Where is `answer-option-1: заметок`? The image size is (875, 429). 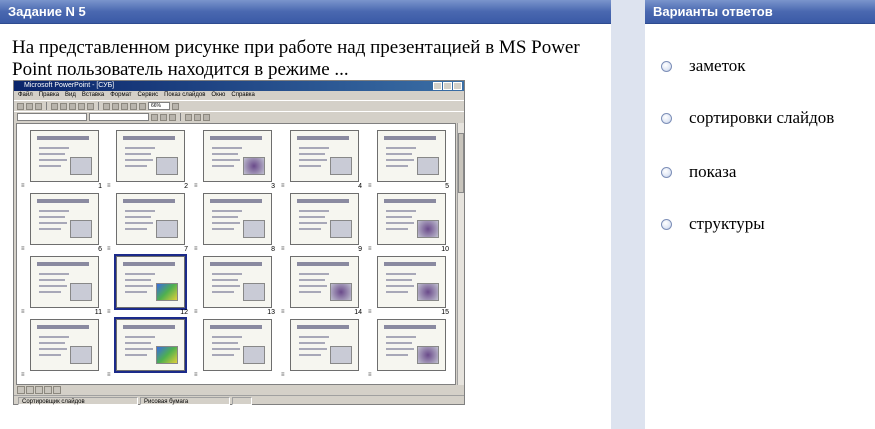 answer-option-1: заметок is located at coordinates (703, 66).